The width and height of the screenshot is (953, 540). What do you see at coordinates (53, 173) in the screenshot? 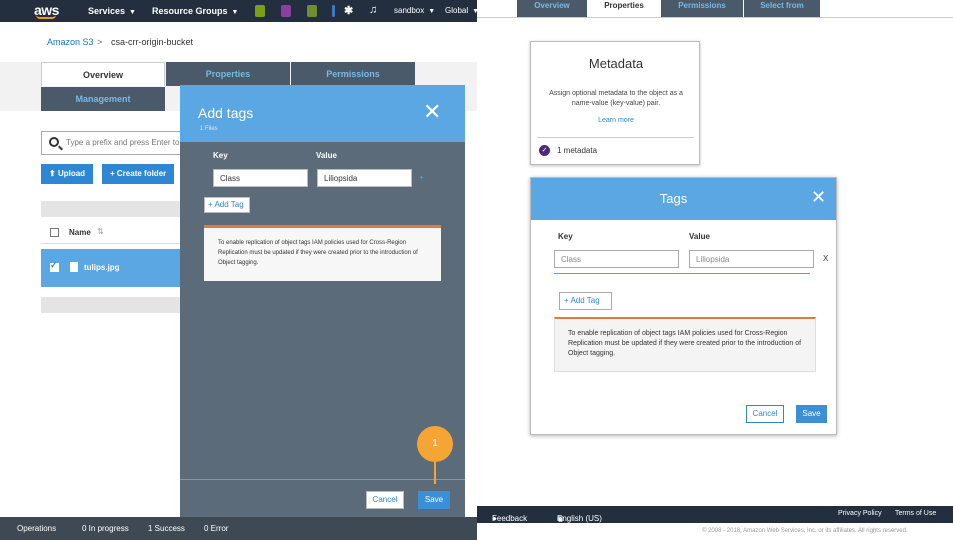
I see `upload-icon: ⬆` at bounding box center [53, 173].